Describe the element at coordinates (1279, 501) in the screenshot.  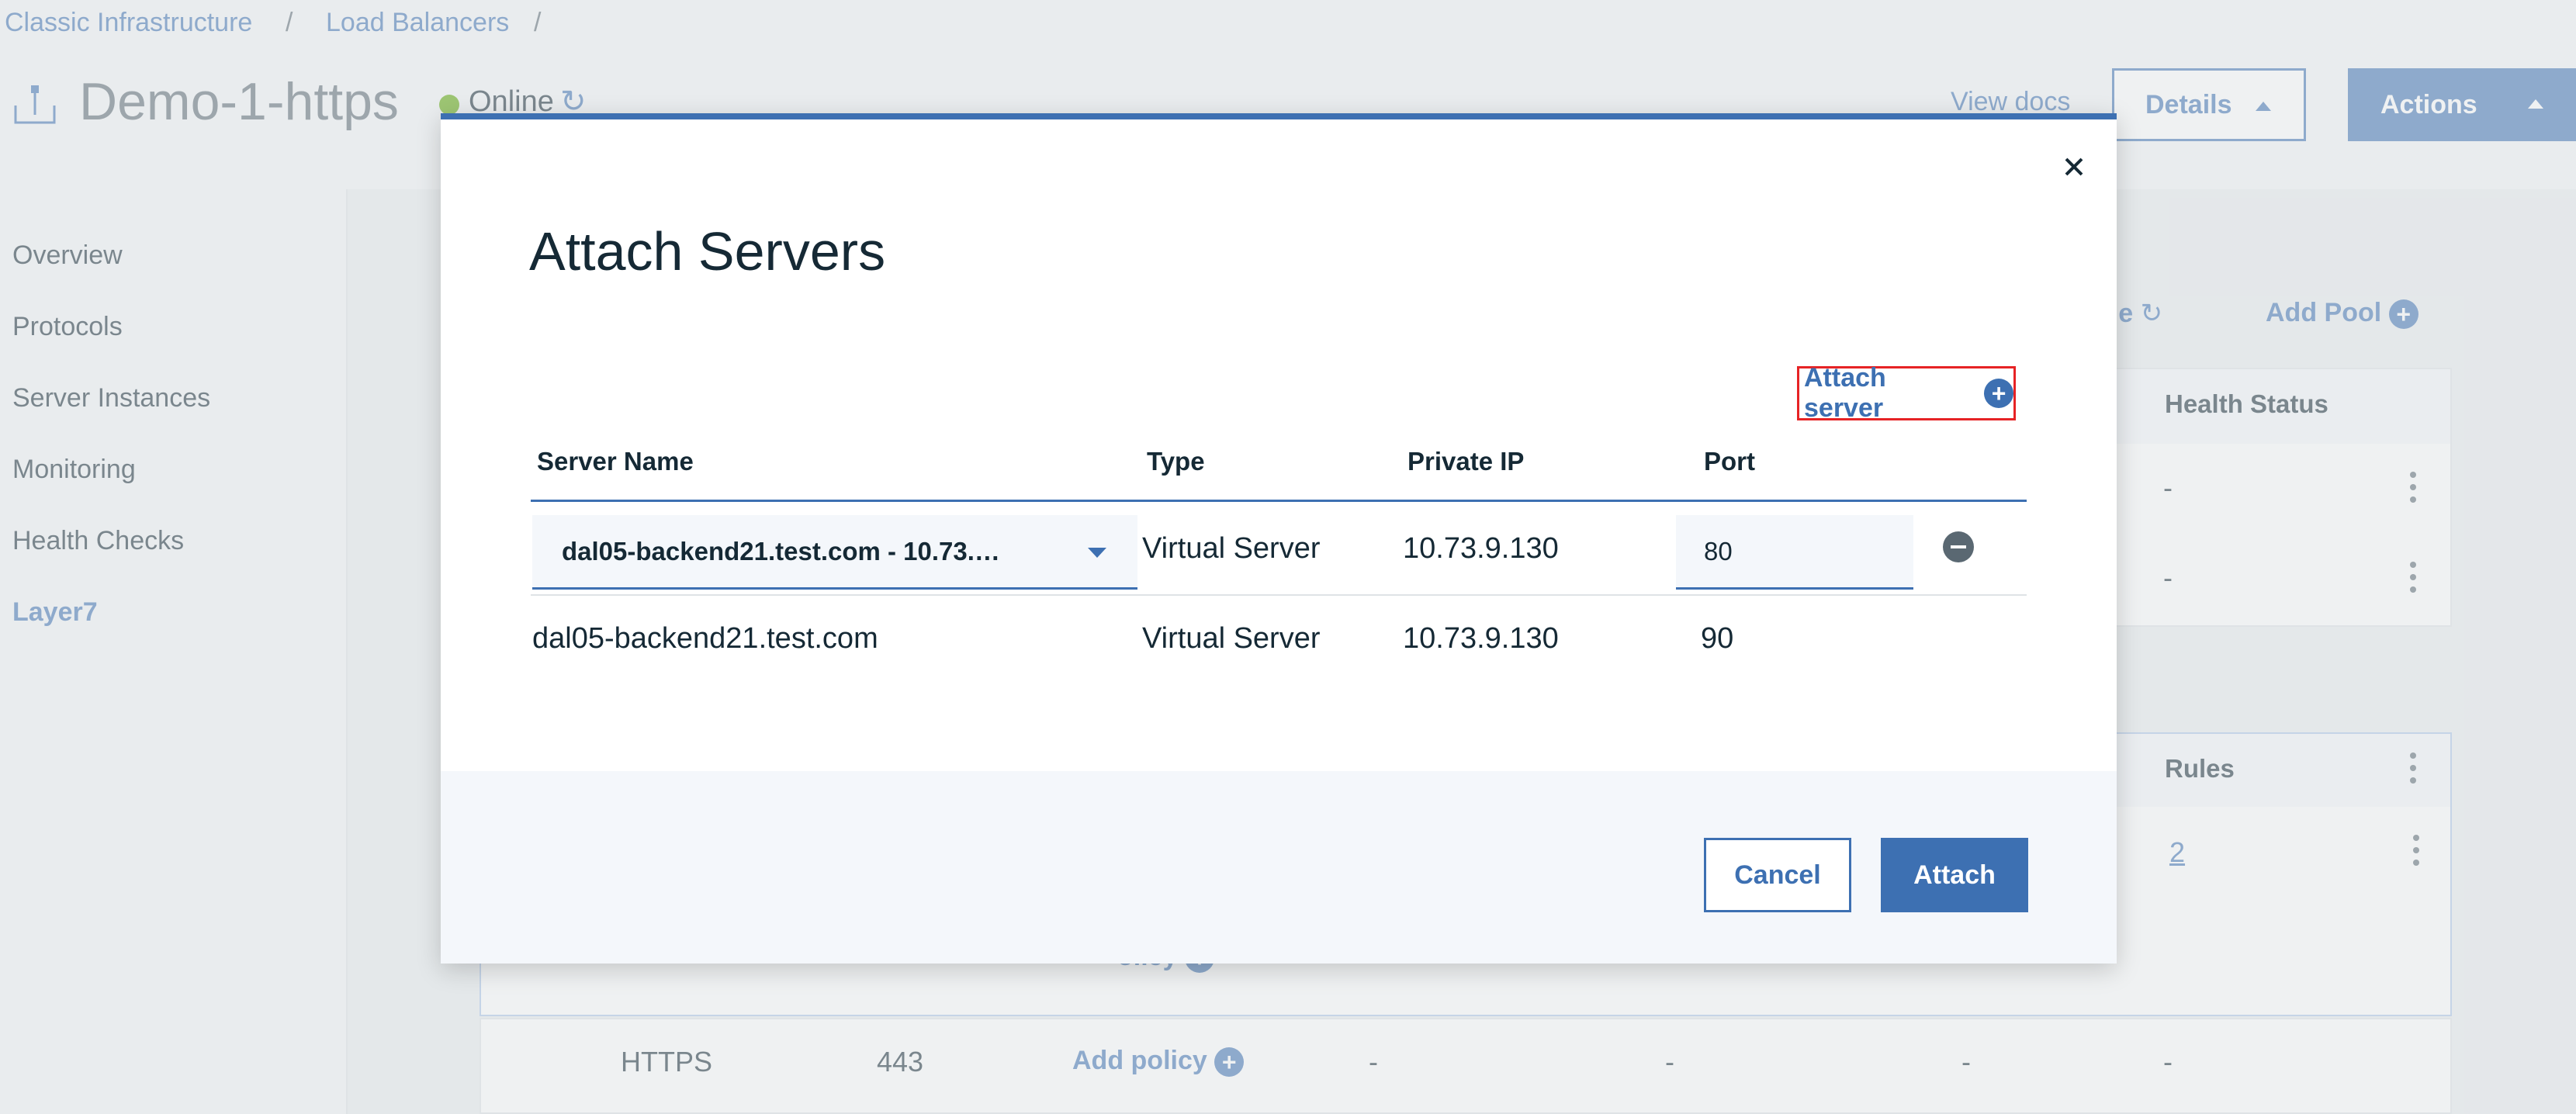
I see `table-header-divider` at that location.